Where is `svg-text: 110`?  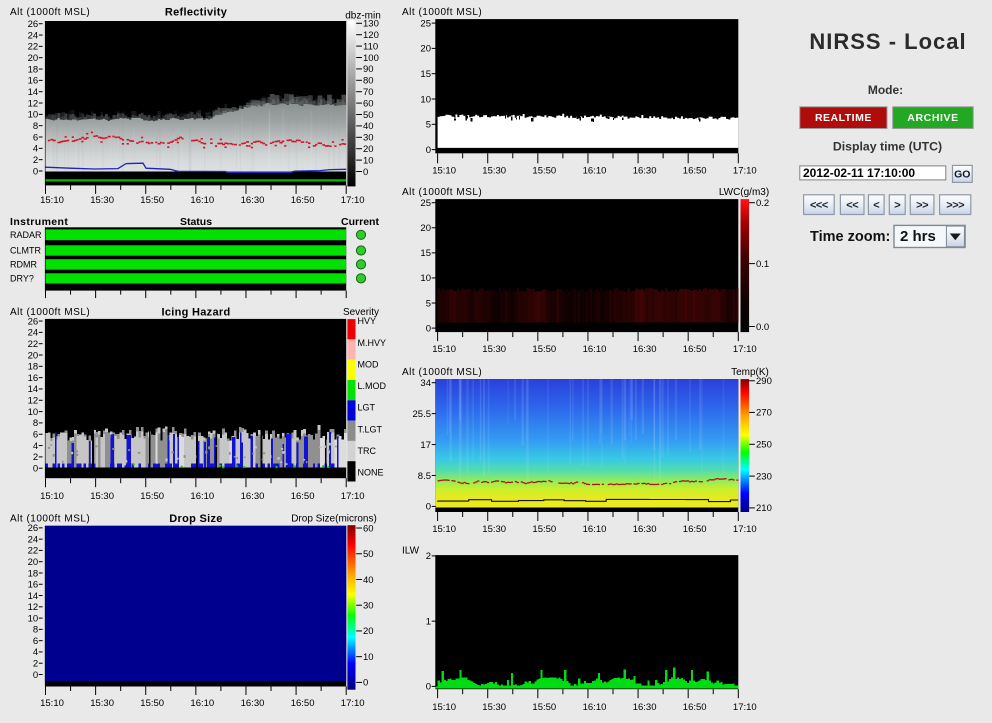
svg-text: 110 is located at coordinates (370, 46).